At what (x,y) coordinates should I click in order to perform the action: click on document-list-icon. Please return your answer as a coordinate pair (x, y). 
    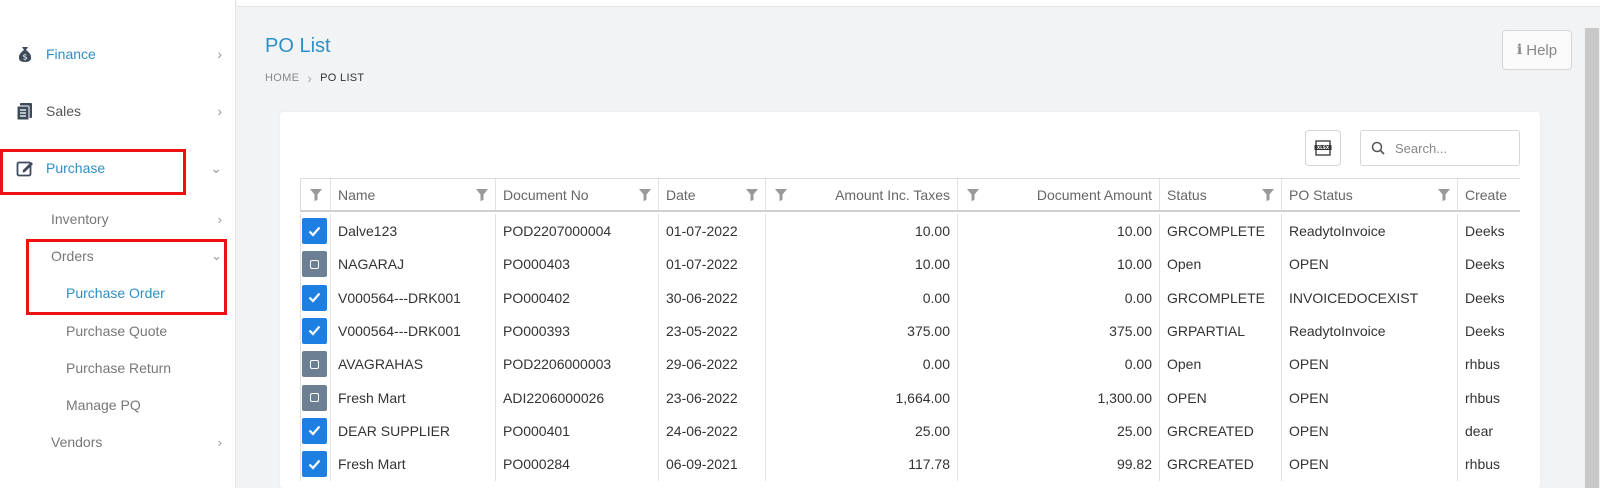
    Looking at the image, I should click on (24, 112).